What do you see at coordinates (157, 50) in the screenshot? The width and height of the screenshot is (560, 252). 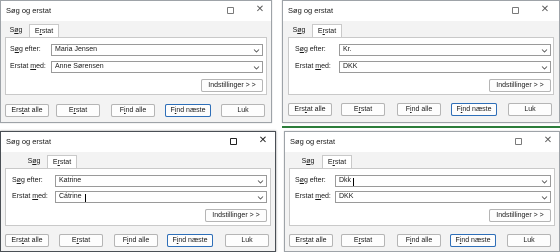 I see `search-input: Maria Jensen` at bounding box center [157, 50].